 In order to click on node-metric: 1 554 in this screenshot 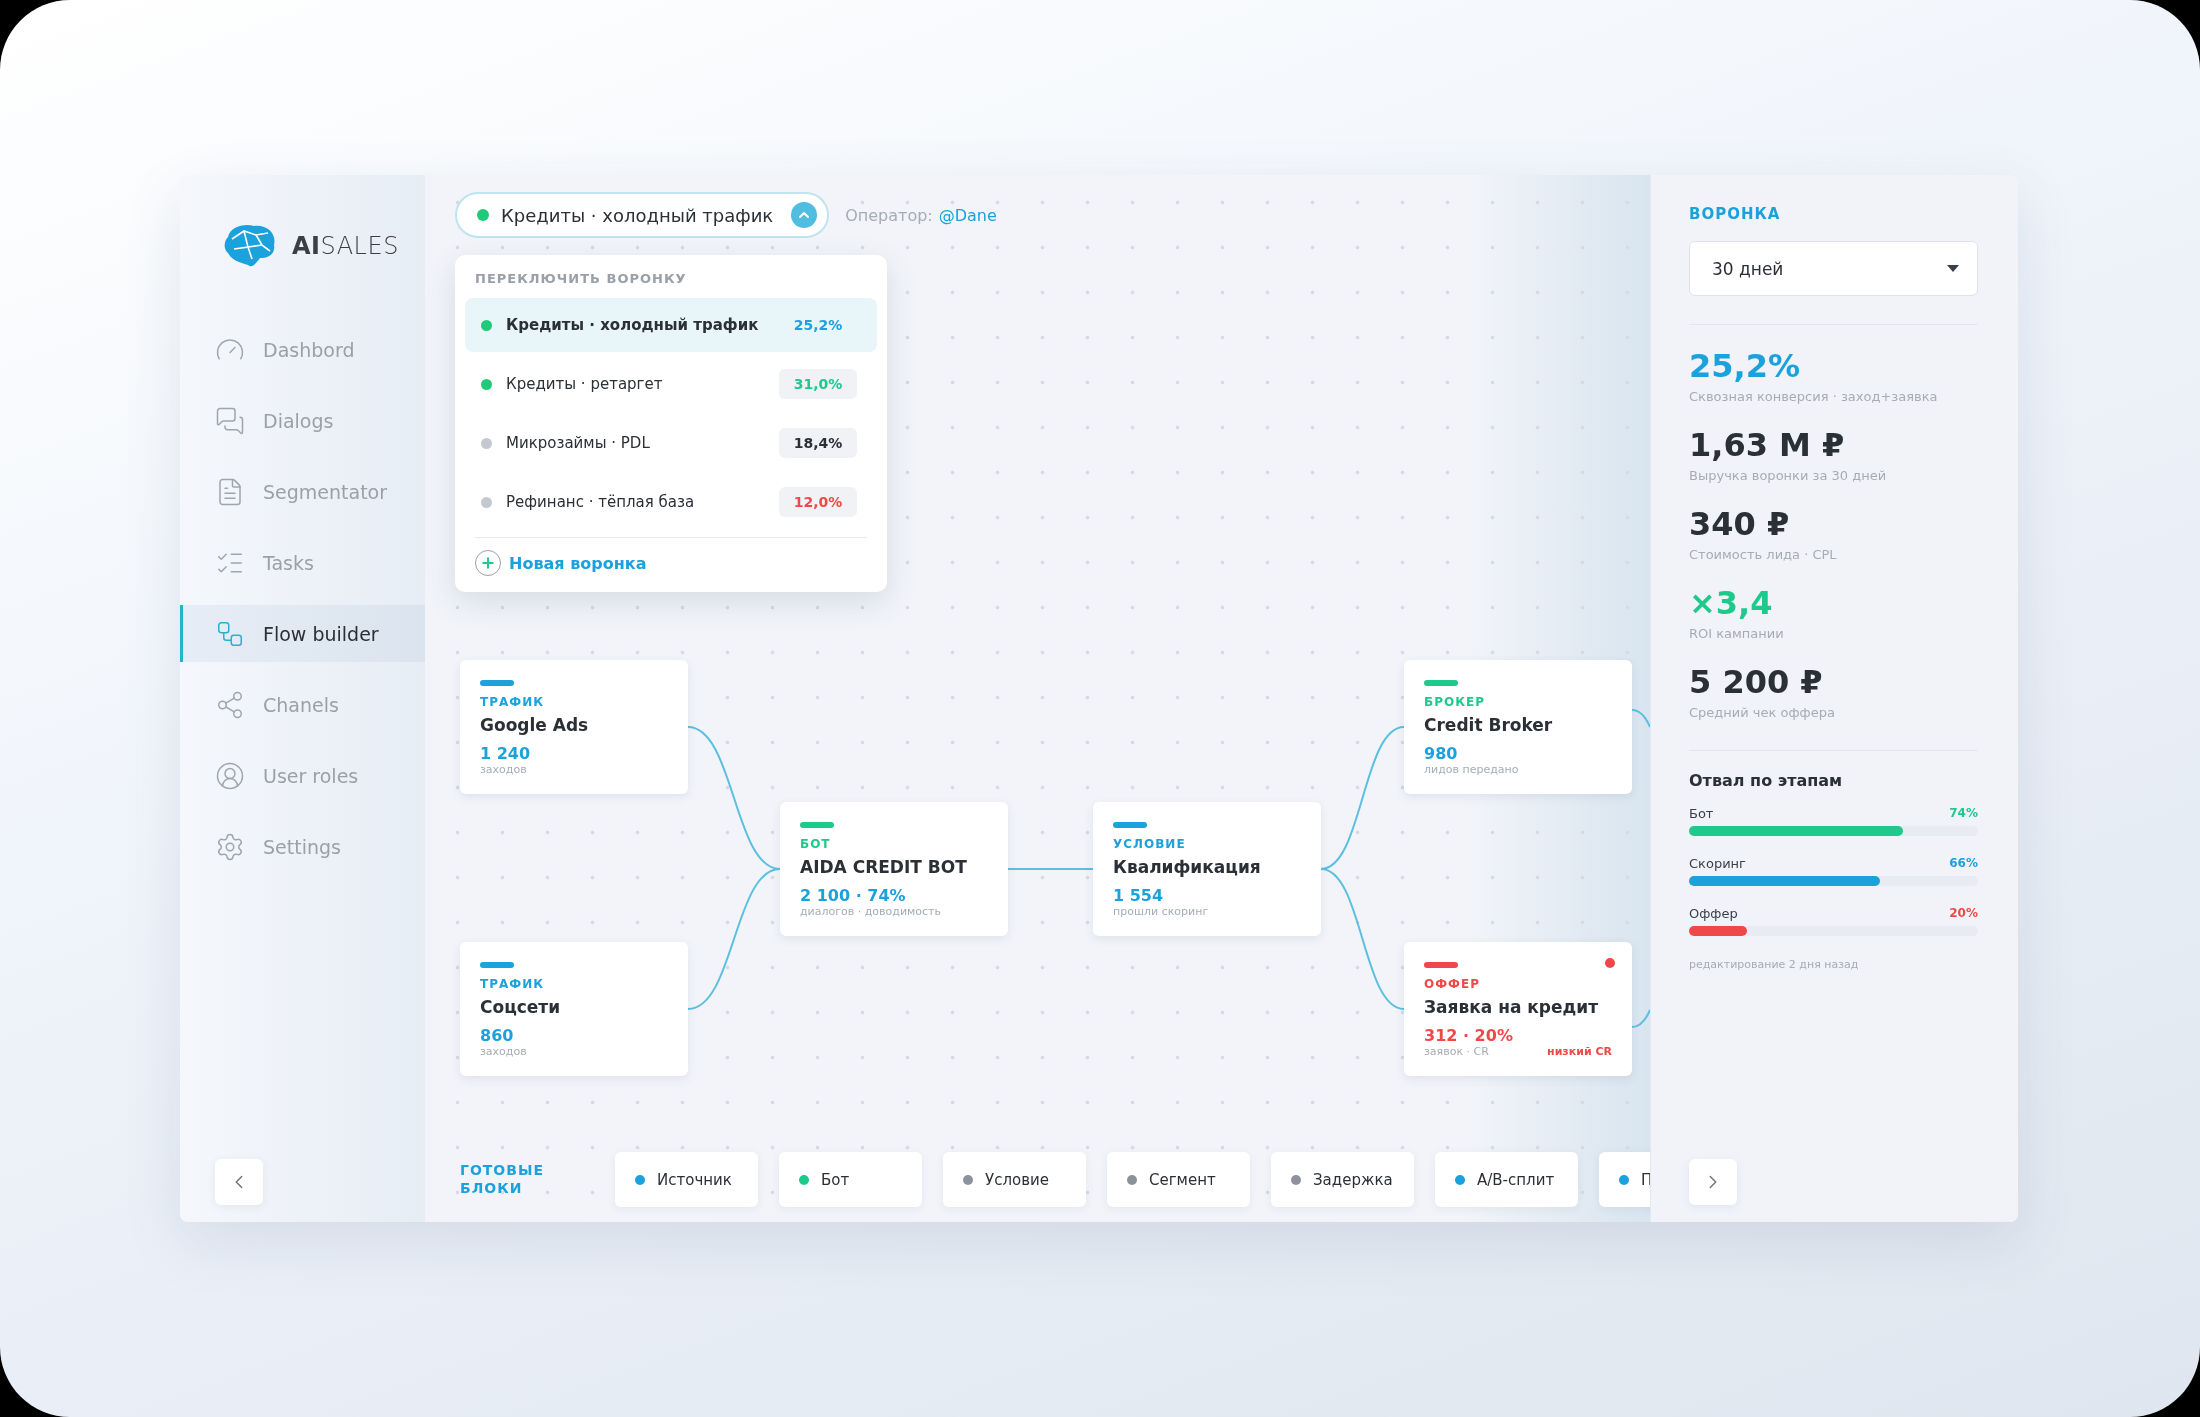, I will do `click(1138, 895)`.